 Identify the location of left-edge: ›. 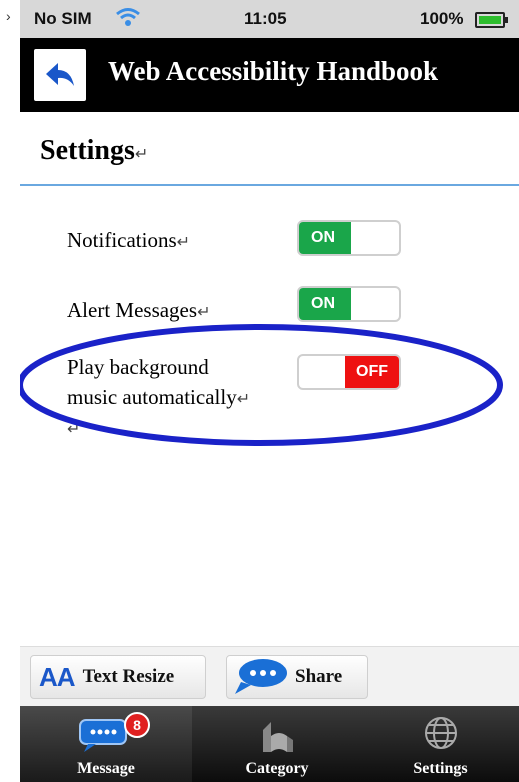
(10, 391).